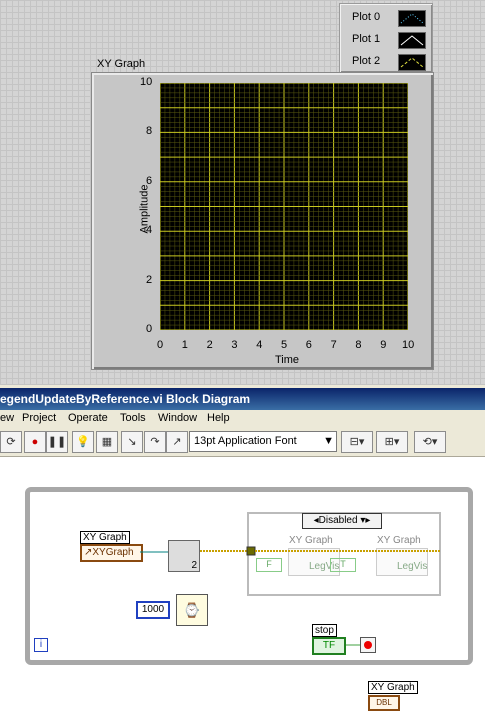  I want to click on menu-tools: Tools, so click(133, 418).